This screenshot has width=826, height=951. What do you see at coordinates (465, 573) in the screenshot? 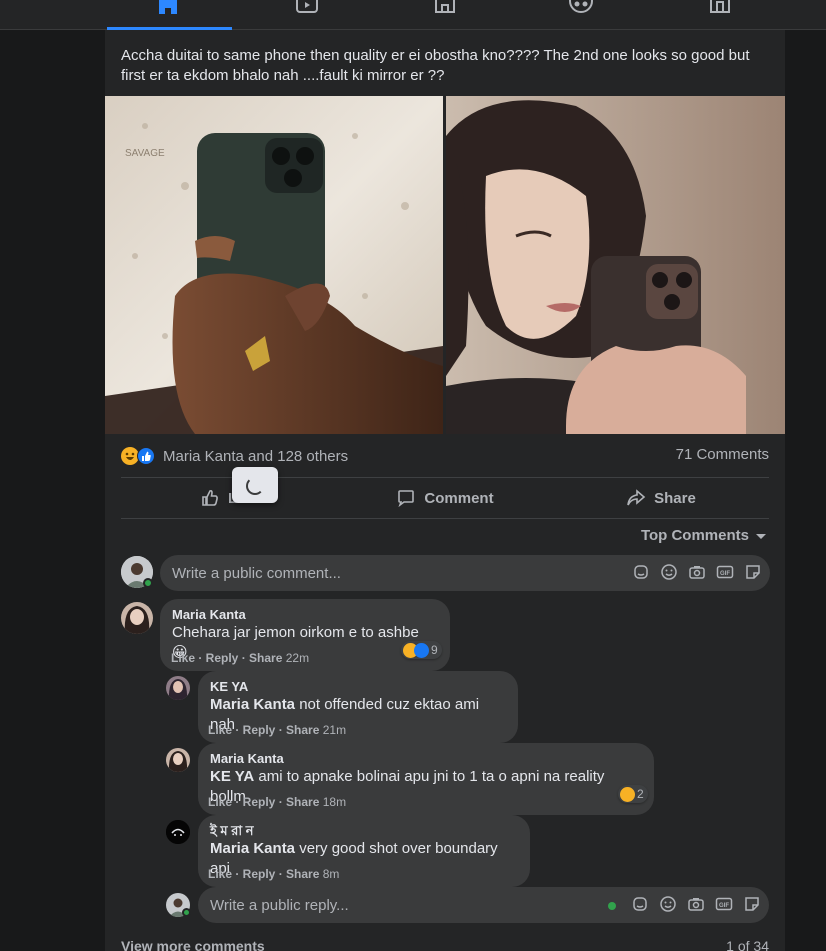
I see `comment-input: Write a public comment... GIF` at bounding box center [465, 573].